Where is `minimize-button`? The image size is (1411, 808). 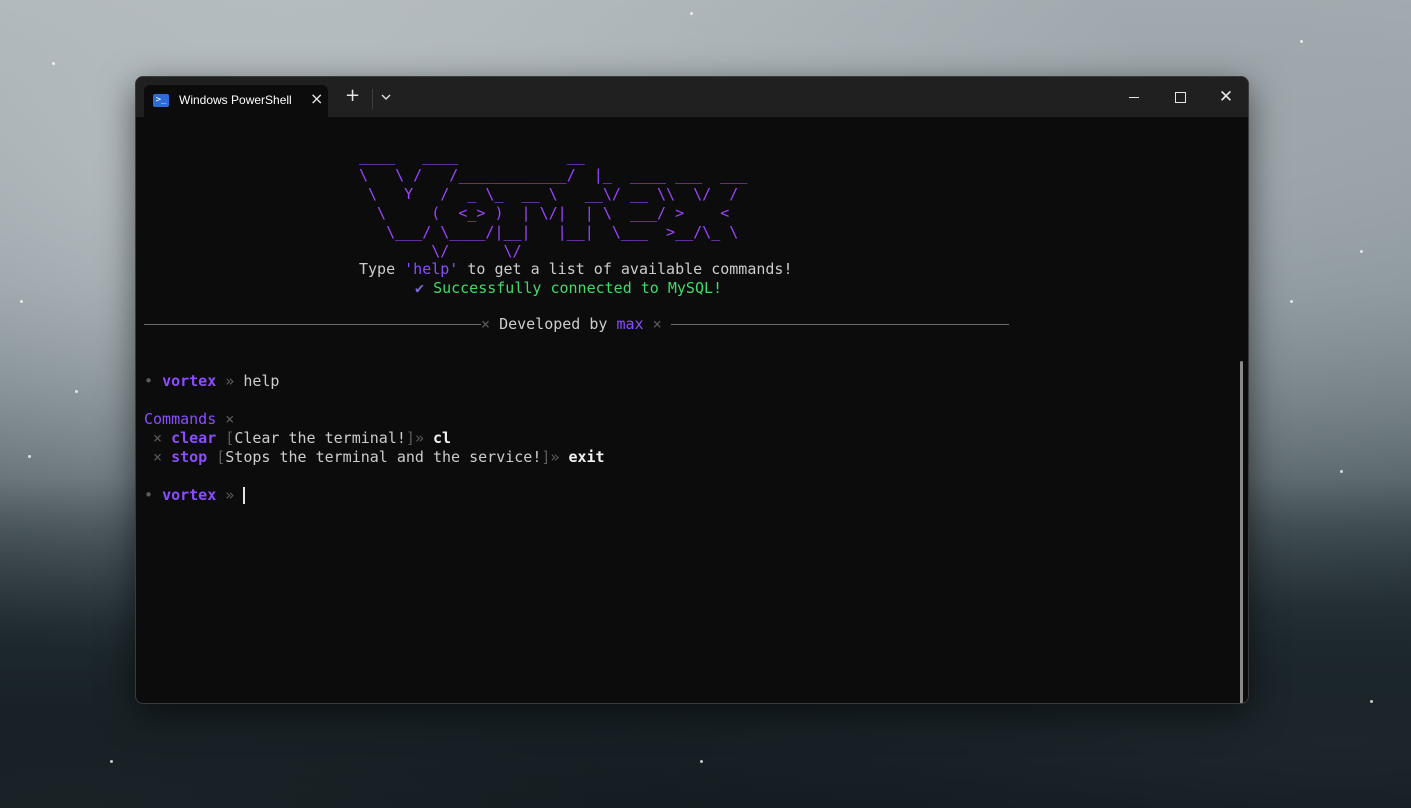
minimize-button is located at coordinates (1134, 97).